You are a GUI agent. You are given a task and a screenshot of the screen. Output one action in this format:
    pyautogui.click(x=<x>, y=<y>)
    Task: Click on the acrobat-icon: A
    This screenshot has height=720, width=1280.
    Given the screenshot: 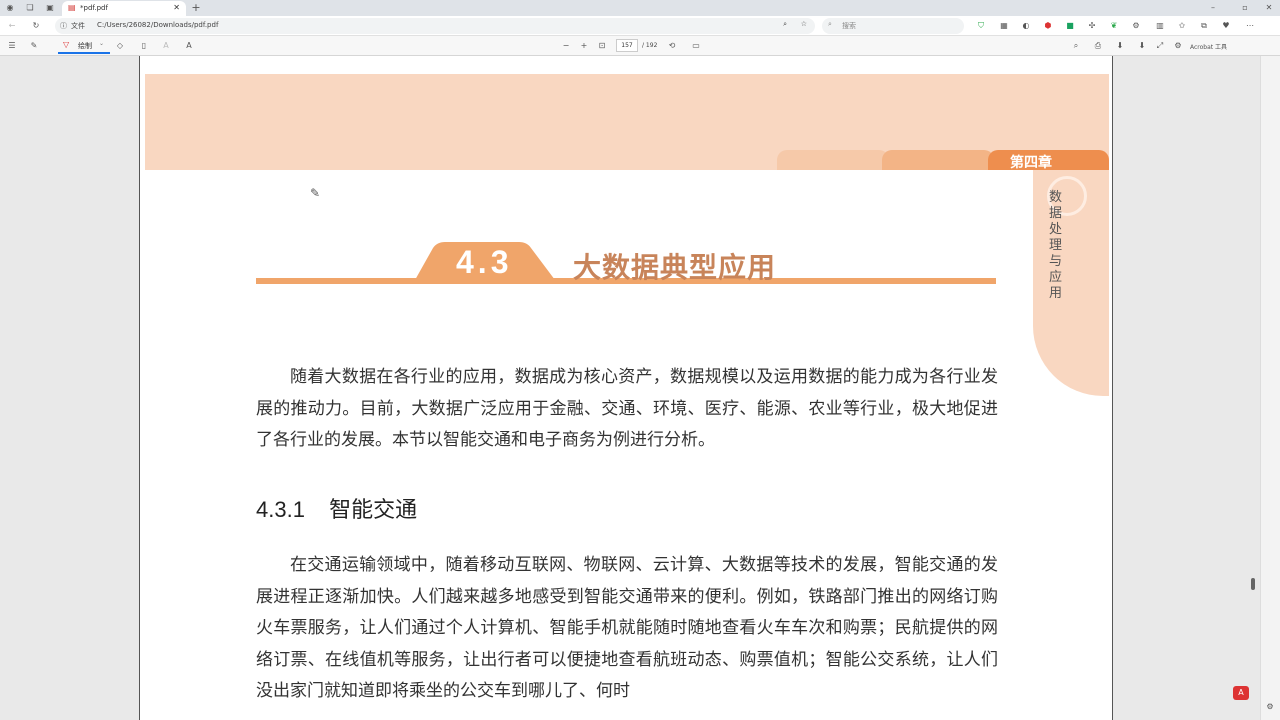 What is the action you would take?
    pyautogui.click(x=1241, y=693)
    